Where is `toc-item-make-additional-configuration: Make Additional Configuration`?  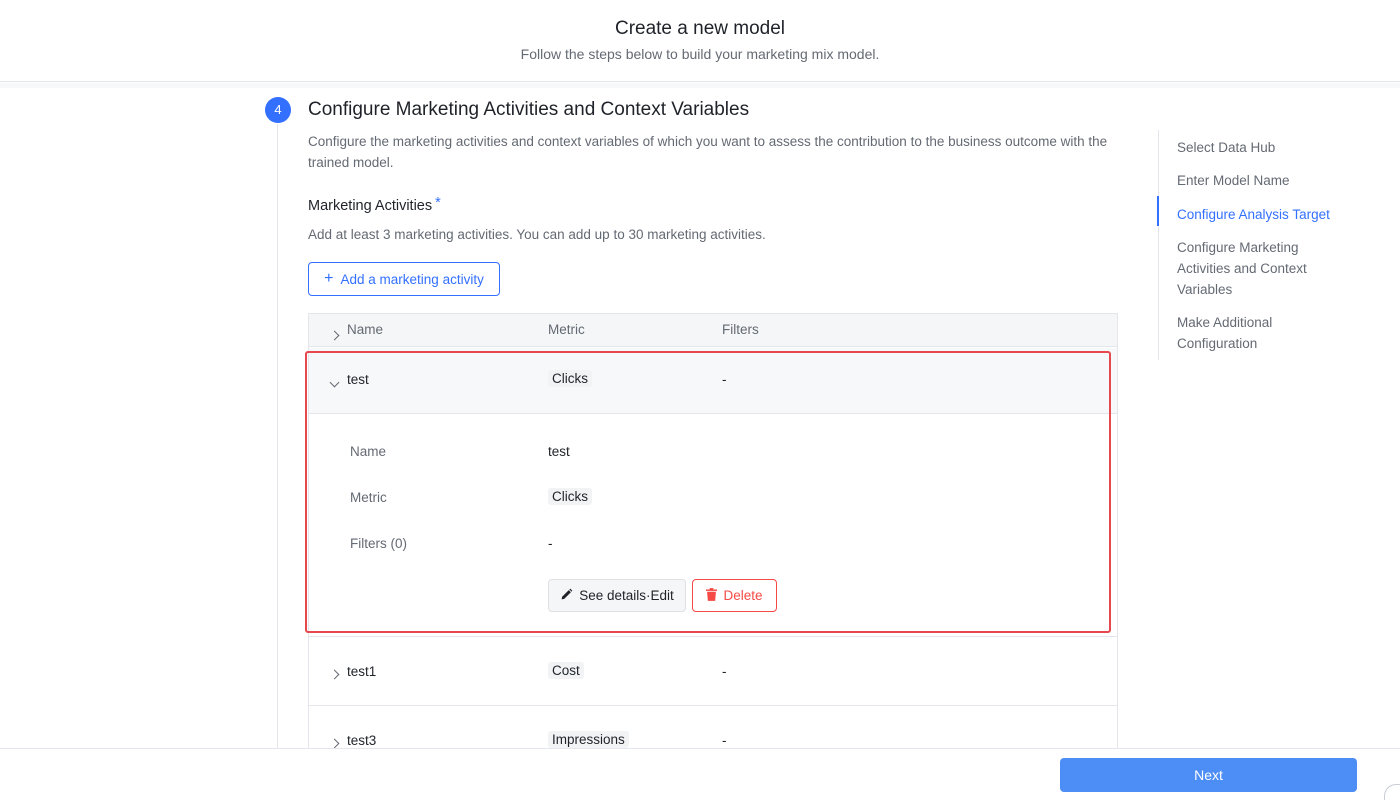 toc-item-make-additional-configuration: Make Additional Configuration is located at coordinates (1242, 333).